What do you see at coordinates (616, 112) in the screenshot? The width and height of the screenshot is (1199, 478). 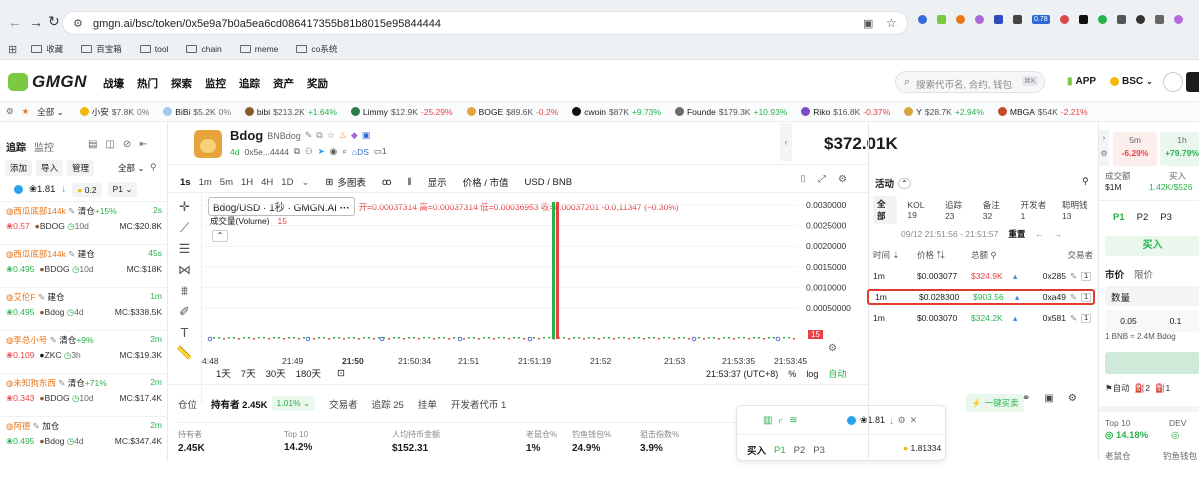 I see `ticker-item: cwoin $87K +9.73%` at bounding box center [616, 112].